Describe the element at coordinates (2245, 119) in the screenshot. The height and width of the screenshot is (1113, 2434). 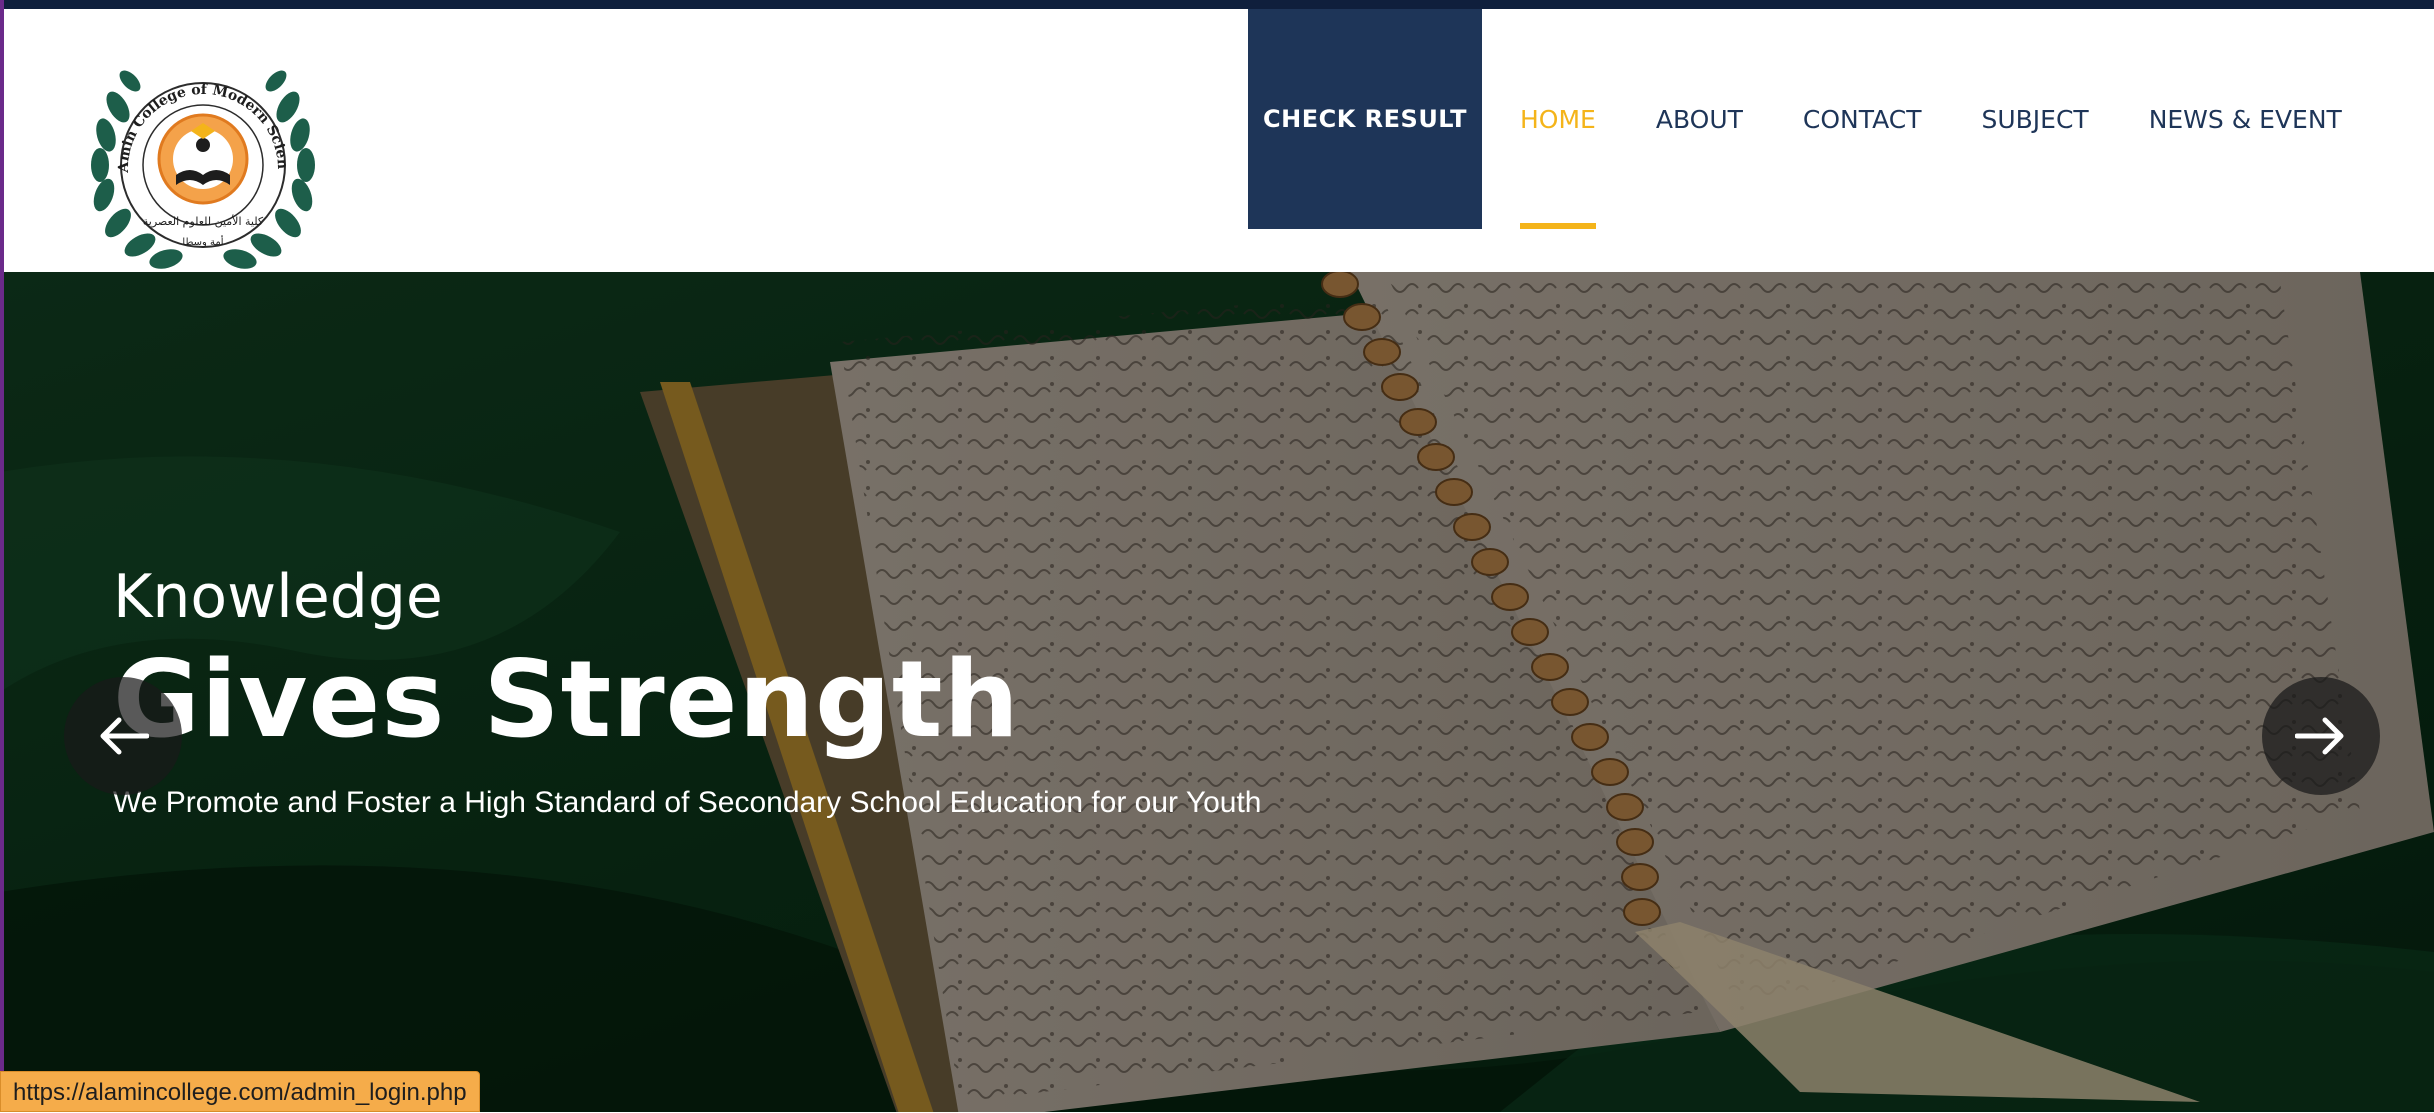
I see `nav-item-news-event: NEWS & EVENT` at that location.